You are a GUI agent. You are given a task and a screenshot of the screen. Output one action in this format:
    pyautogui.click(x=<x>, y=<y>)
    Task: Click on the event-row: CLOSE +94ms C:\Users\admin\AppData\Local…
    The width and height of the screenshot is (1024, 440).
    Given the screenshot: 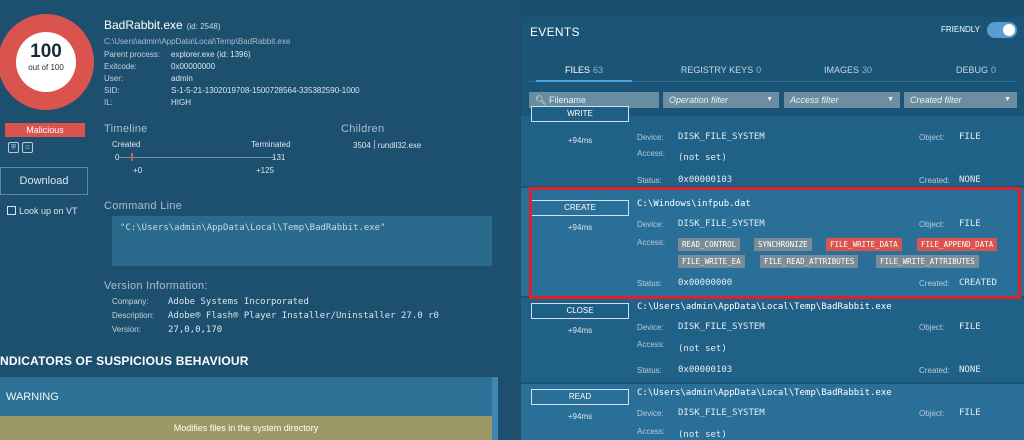 What is the action you would take?
    pyautogui.click(x=772, y=340)
    